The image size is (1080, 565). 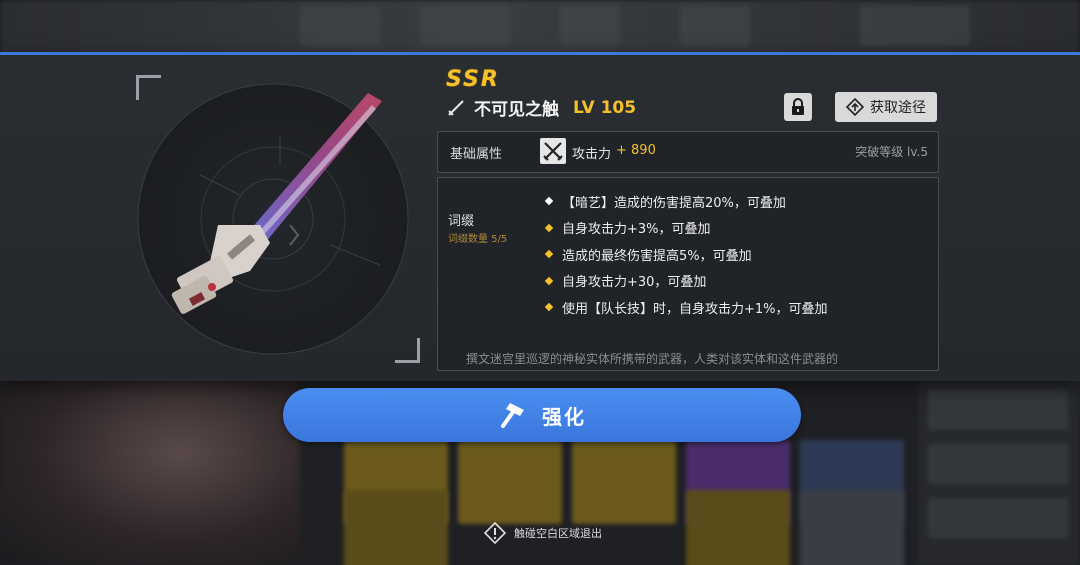 I want to click on weapon-lore-text: 撰文迷宫里巡逻的神秘实体所携带的武器，人类对该实体和这件武器的, so click(x=652, y=358).